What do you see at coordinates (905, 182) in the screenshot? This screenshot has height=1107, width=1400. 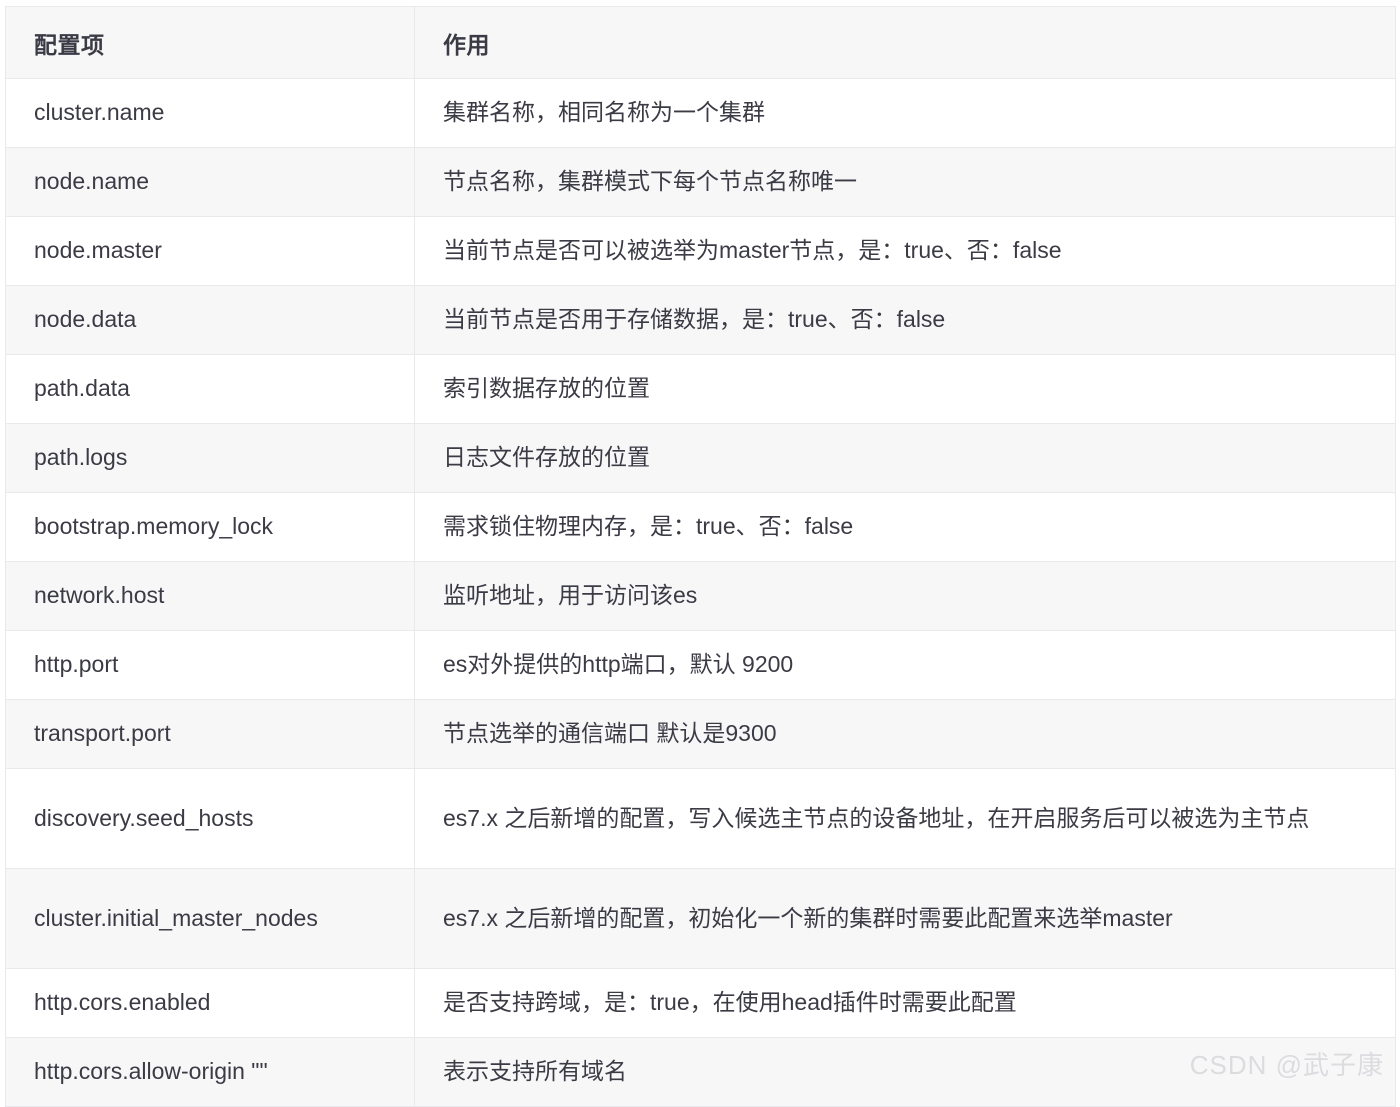 I see `config-description-cell: 节点名称，集群模式下每个节点名称唯一` at bounding box center [905, 182].